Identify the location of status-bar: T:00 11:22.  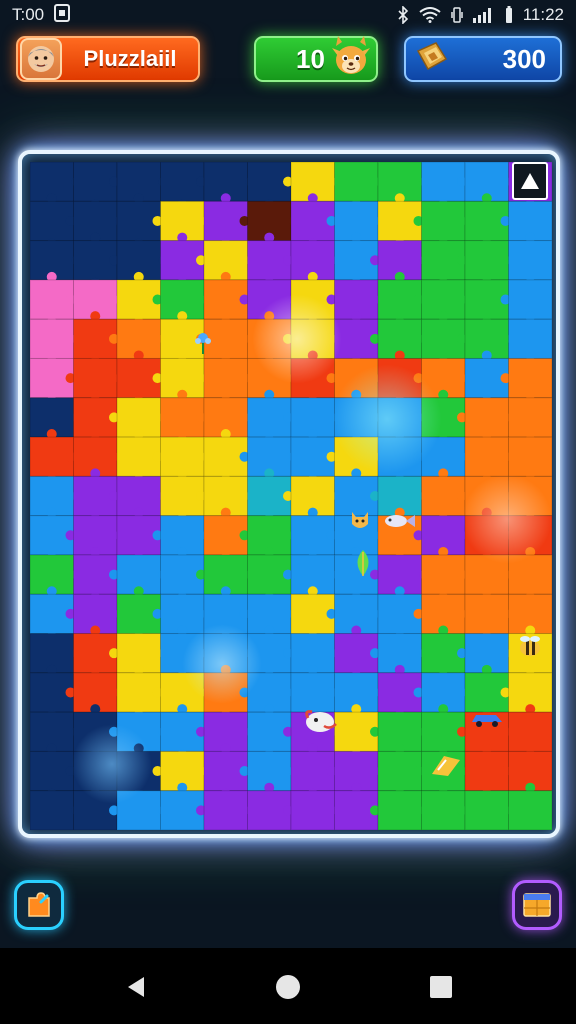
(288, 15).